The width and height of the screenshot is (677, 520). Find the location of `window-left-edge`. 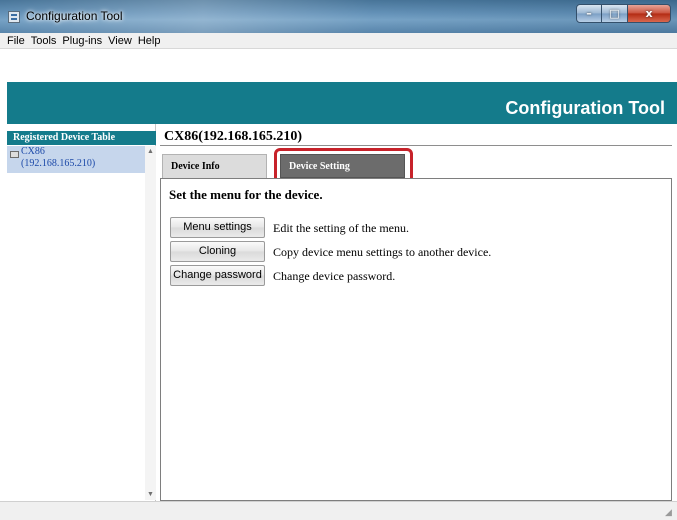

window-left-edge is located at coordinates (3, 301).